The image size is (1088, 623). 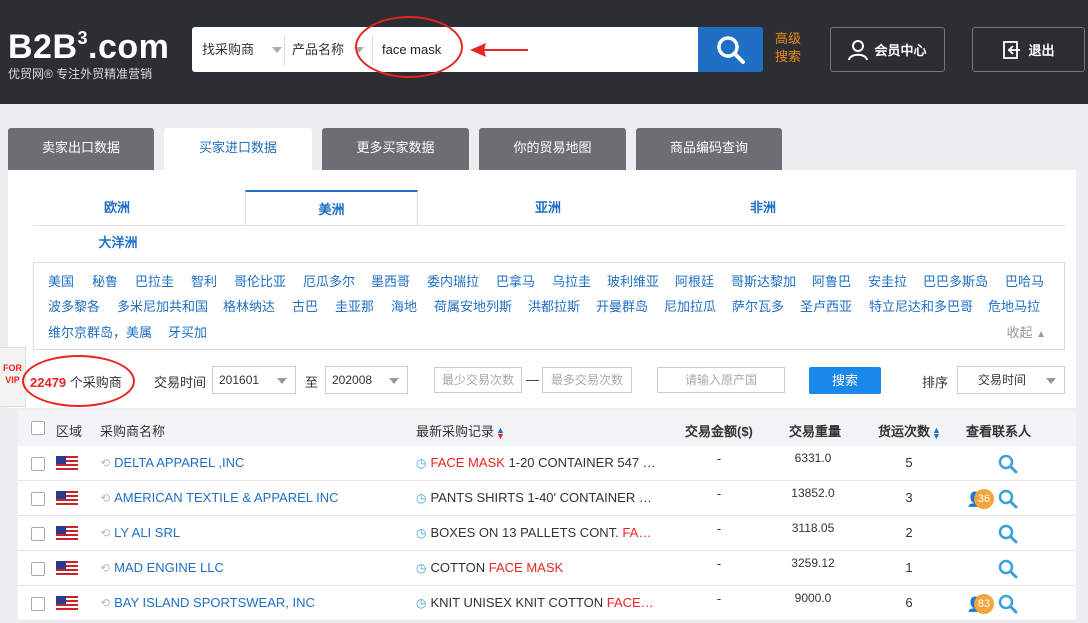 I want to click on search-type-select: 找采购商, so click(x=242, y=49).